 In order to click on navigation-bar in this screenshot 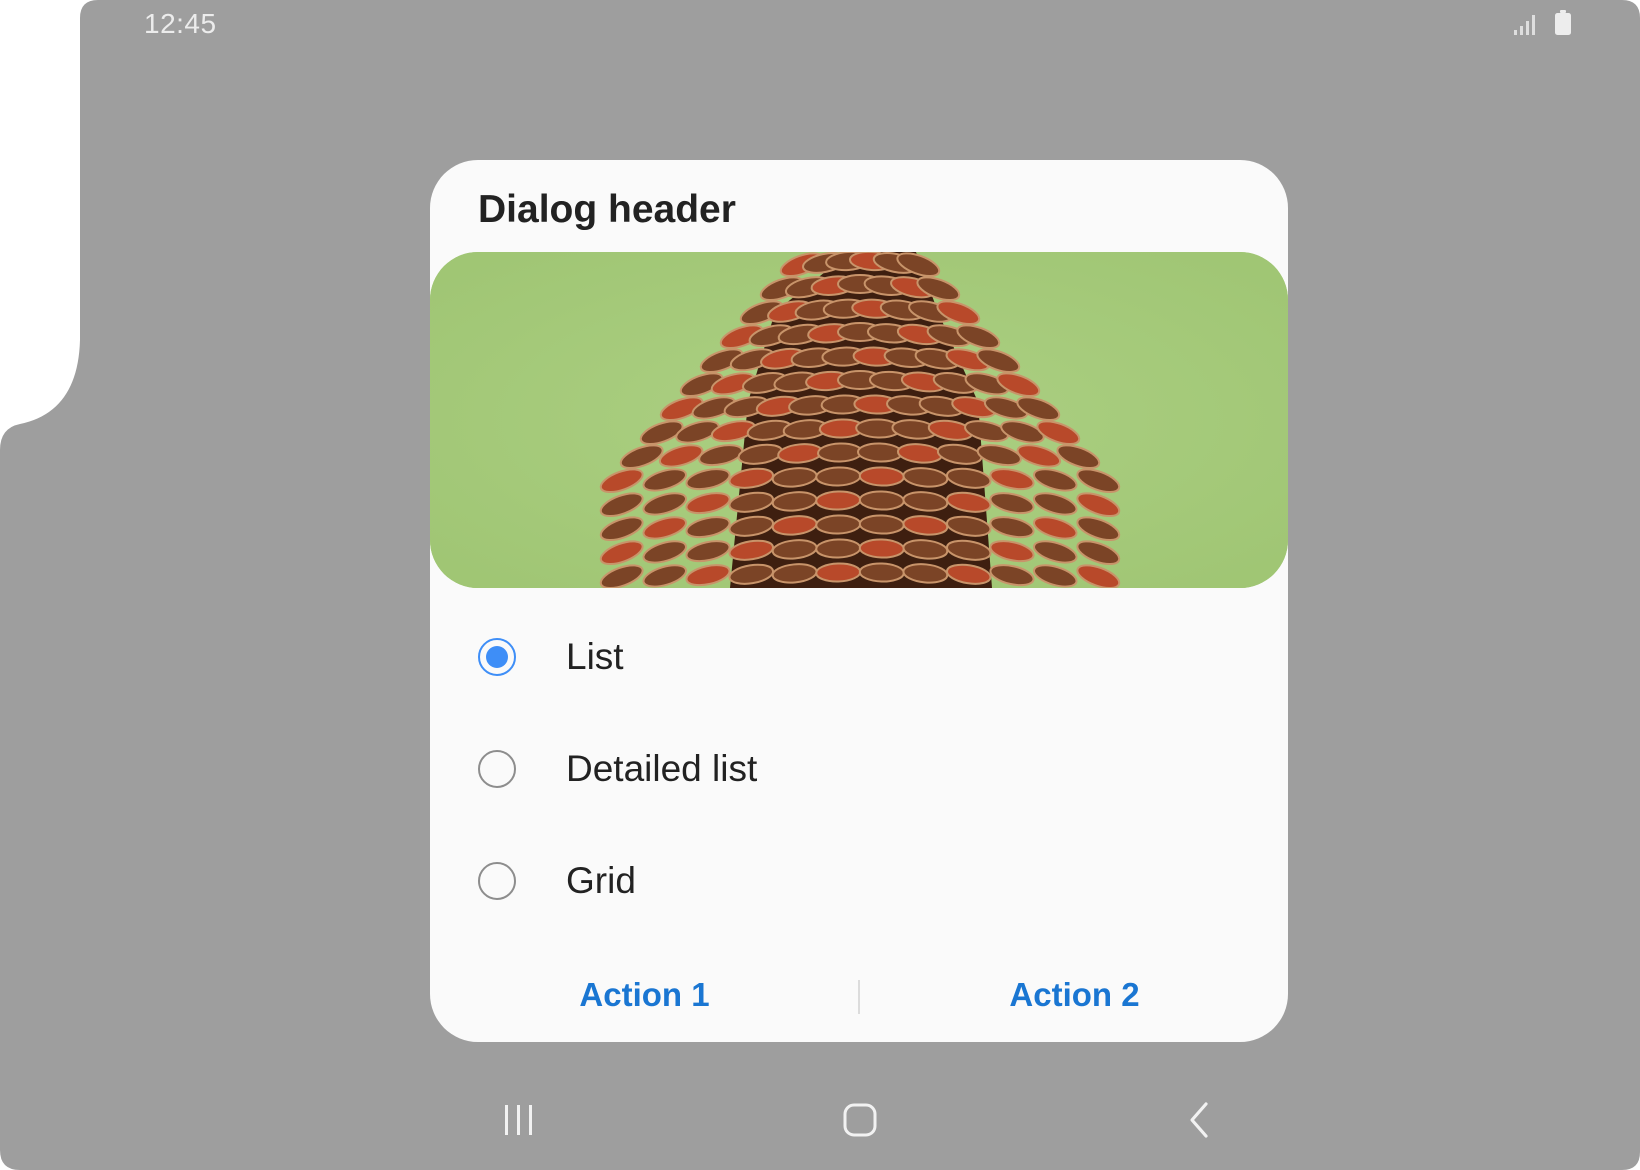, I will do `click(820, 1120)`.